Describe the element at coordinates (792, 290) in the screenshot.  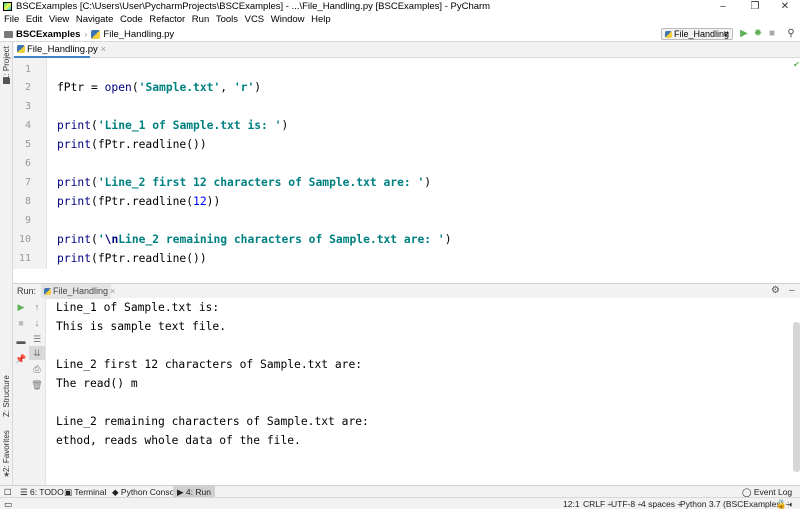
I see `hide-icon: –` at that location.